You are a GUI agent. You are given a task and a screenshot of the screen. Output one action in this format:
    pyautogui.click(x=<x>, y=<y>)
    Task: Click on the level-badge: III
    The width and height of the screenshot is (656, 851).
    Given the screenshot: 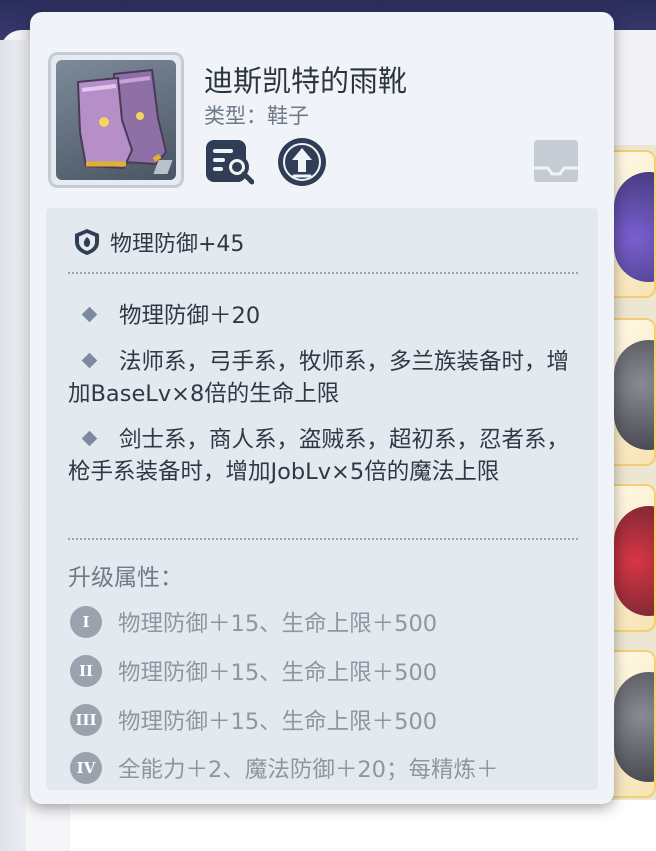 What is the action you would take?
    pyautogui.click(x=86, y=720)
    